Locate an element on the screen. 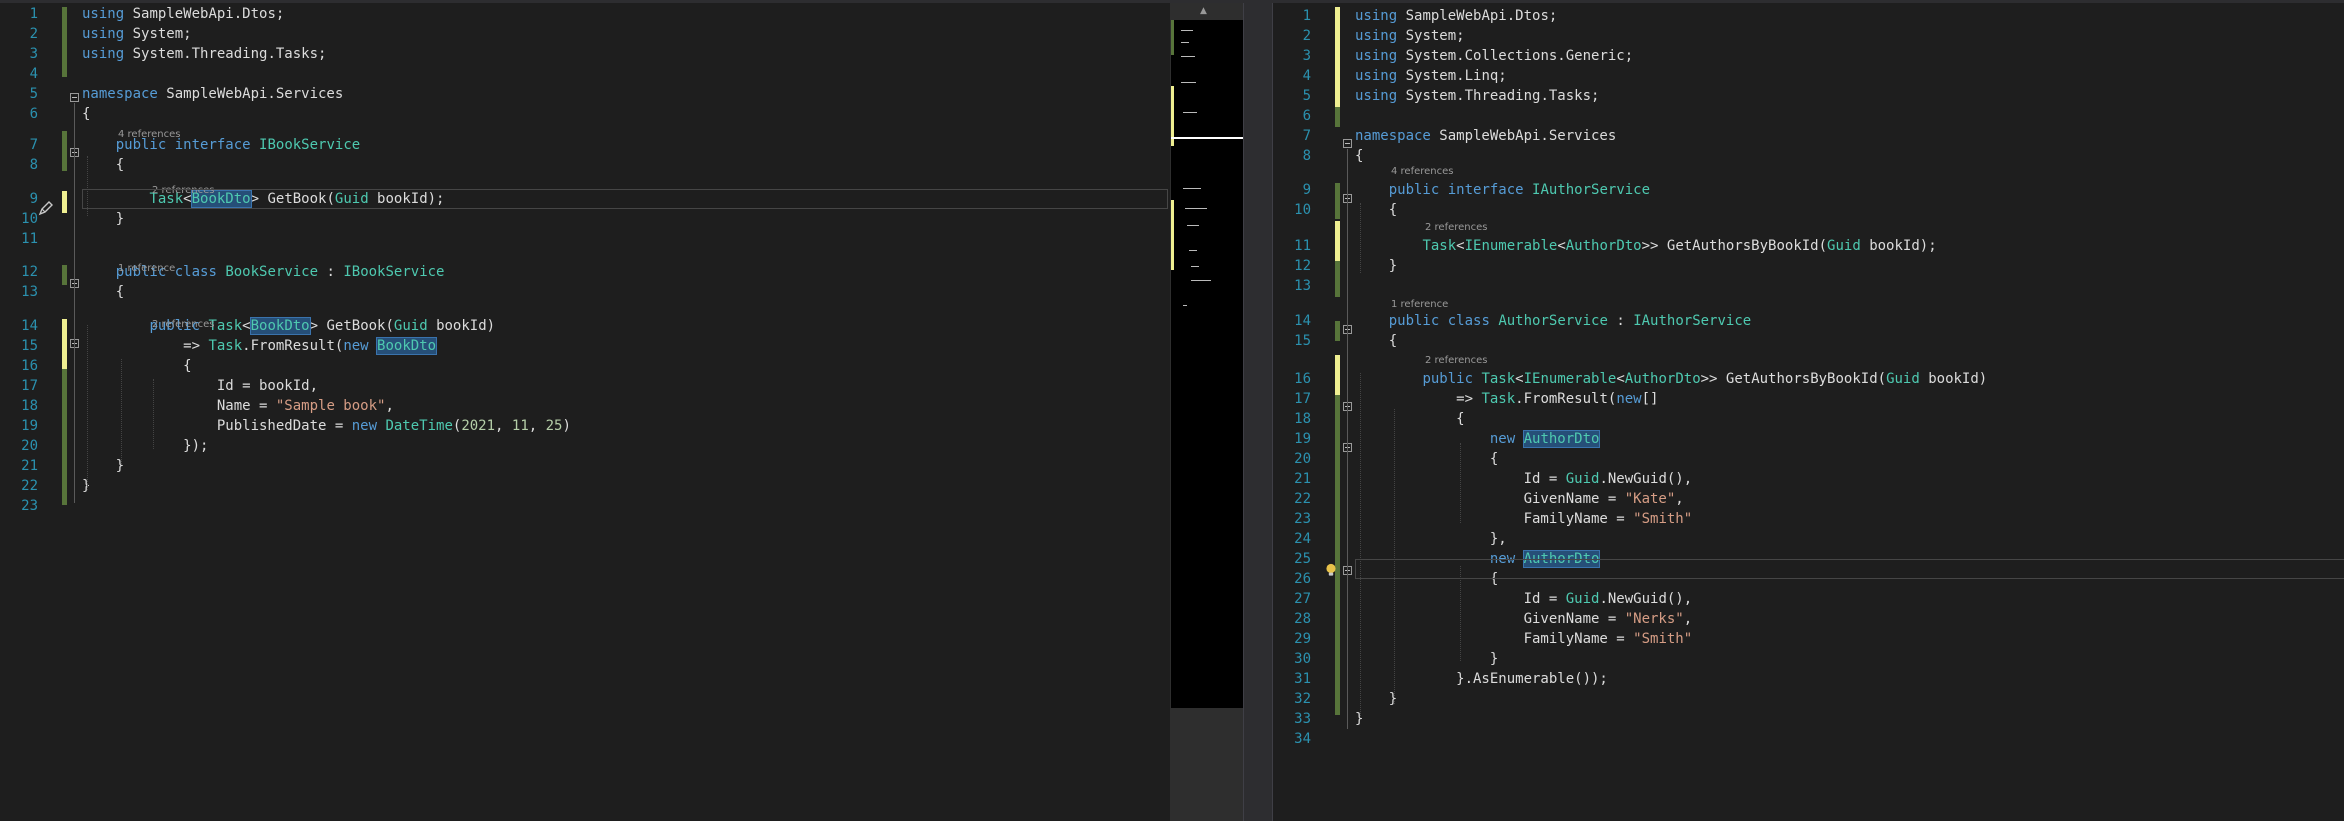  code-line: => Task.FromResult(new BookDto is located at coordinates (626, 346).